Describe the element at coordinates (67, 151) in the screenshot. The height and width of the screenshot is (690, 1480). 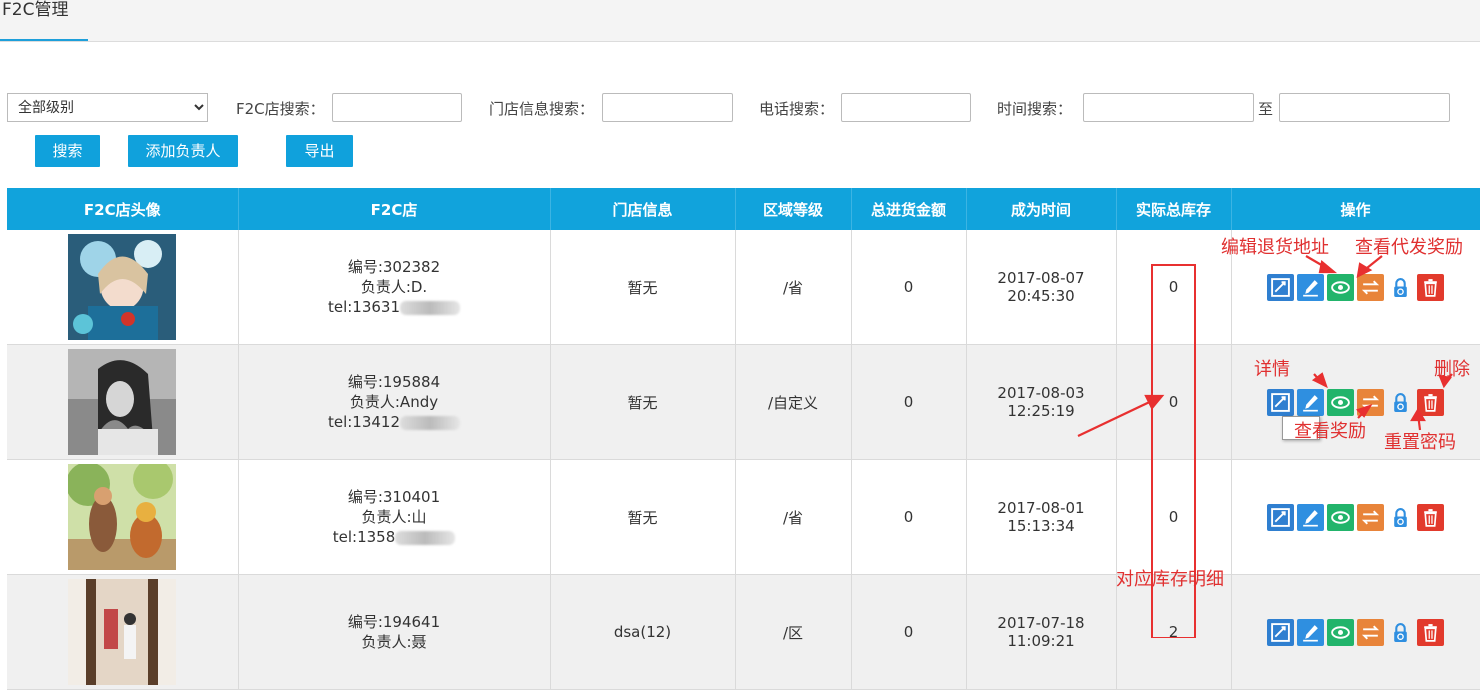
I see `search-button: 搜索` at that location.